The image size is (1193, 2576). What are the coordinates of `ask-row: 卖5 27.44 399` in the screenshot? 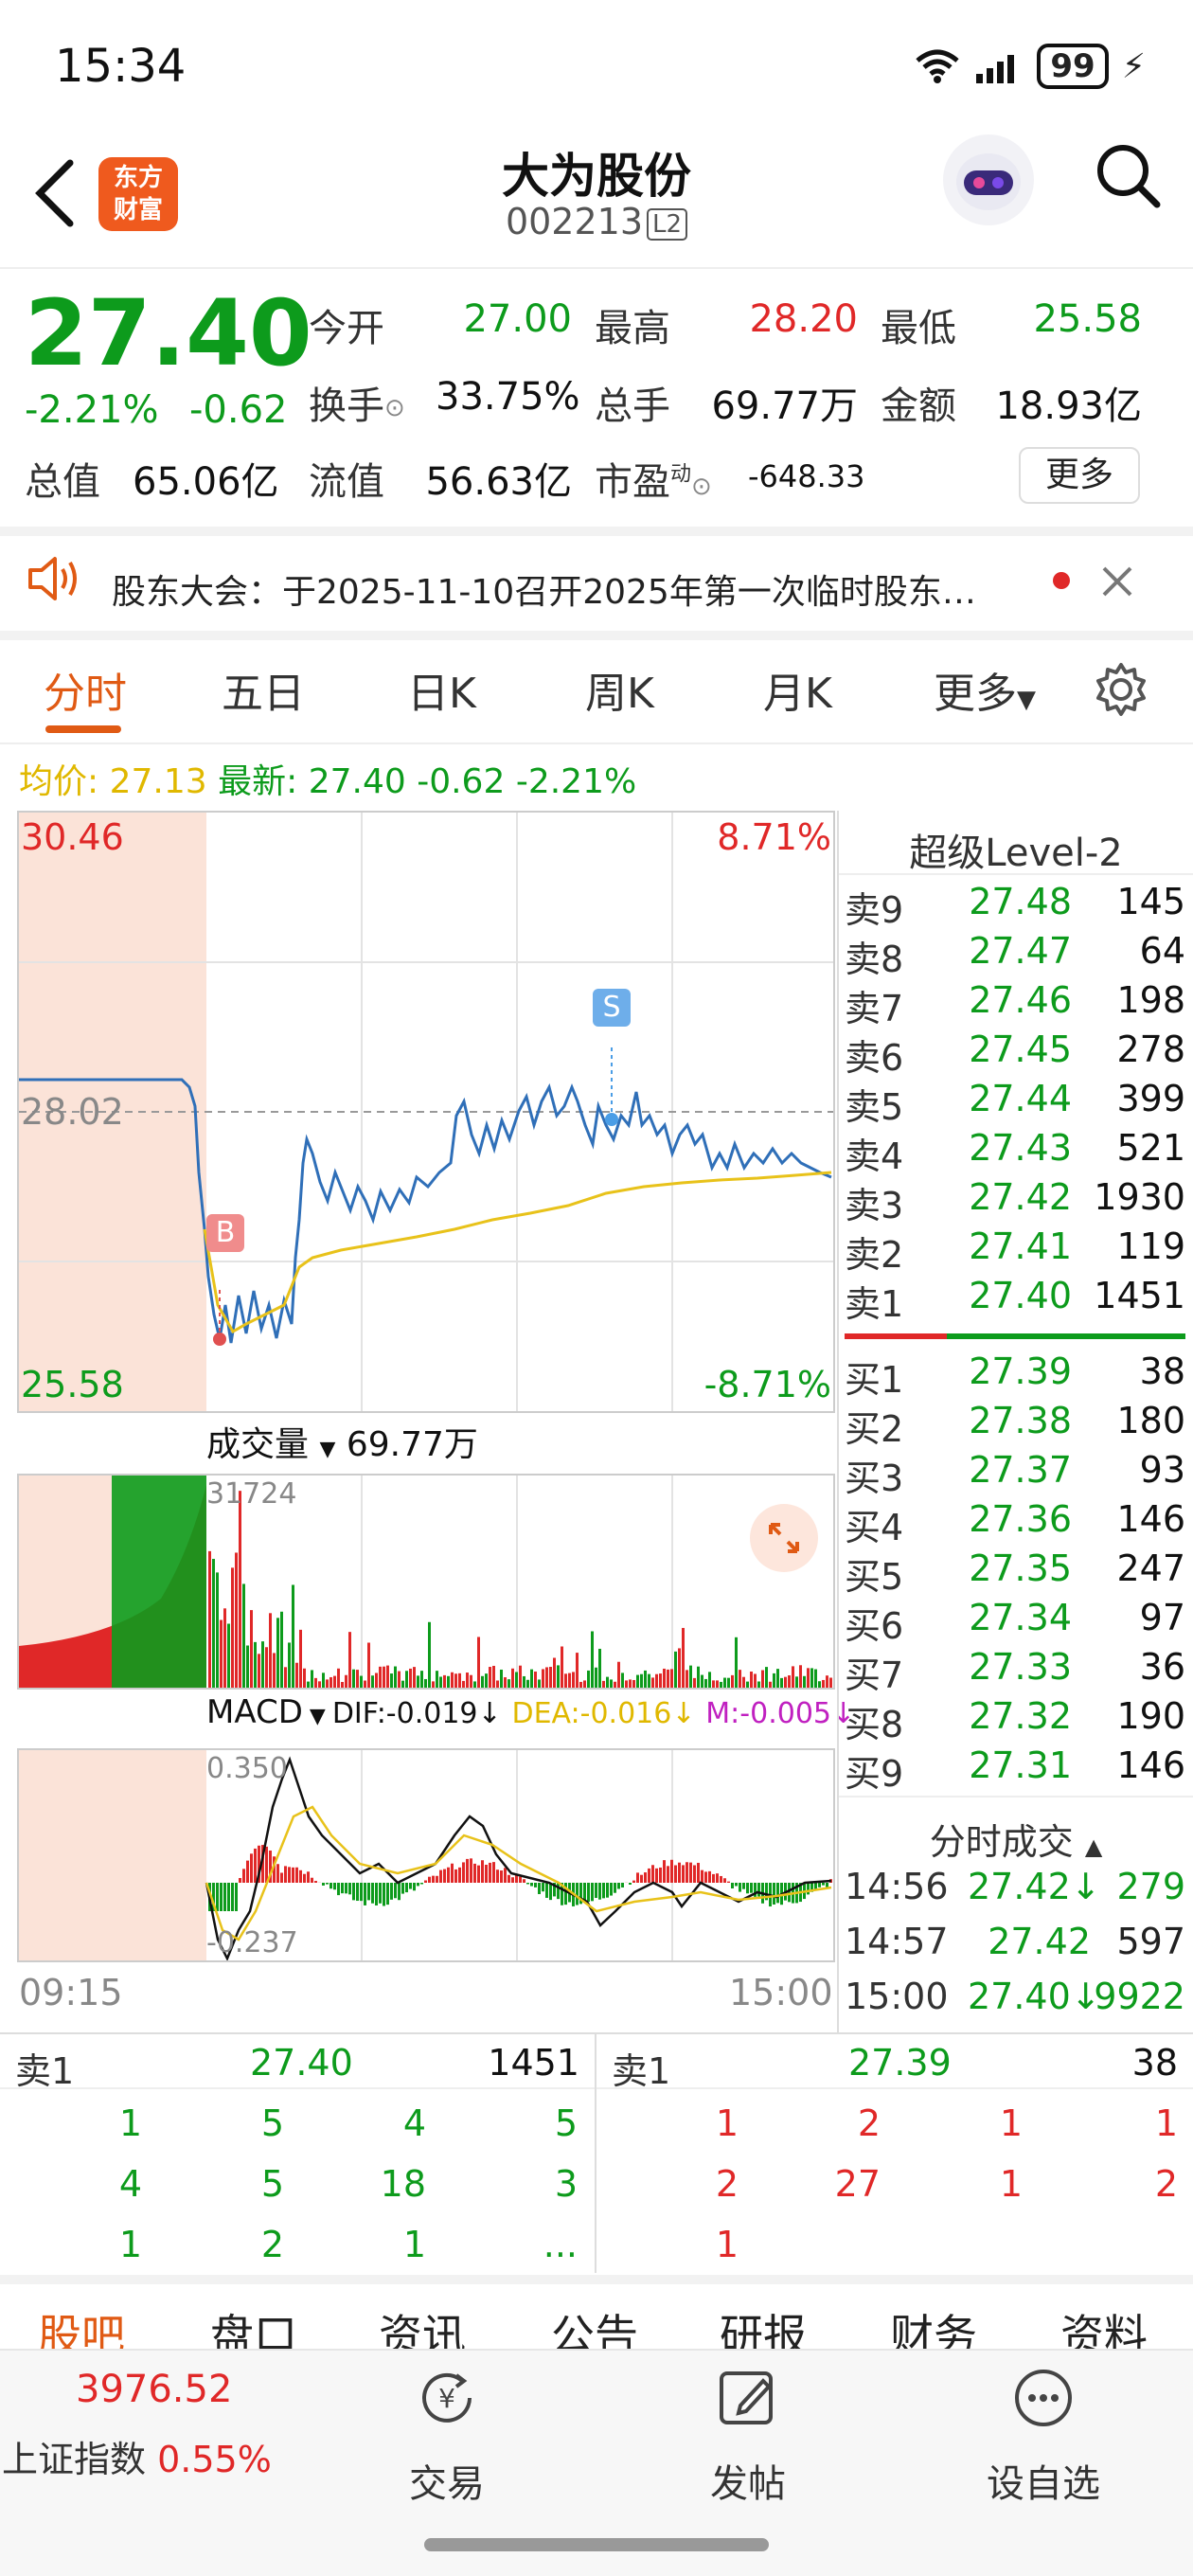 It's located at (1015, 1103).